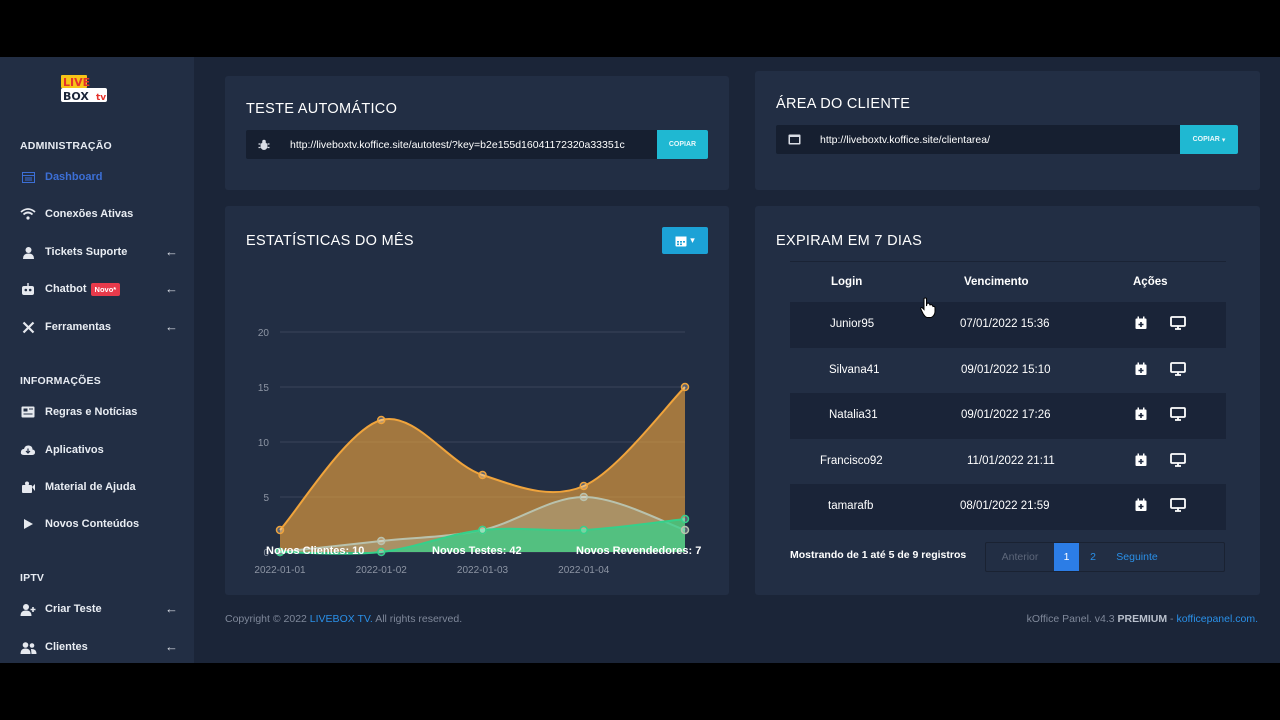 The height and width of the screenshot is (720, 1280). What do you see at coordinates (851, 506) in the screenshot?
I see `row-login: tamarafb` at bounding box center [851, 506].